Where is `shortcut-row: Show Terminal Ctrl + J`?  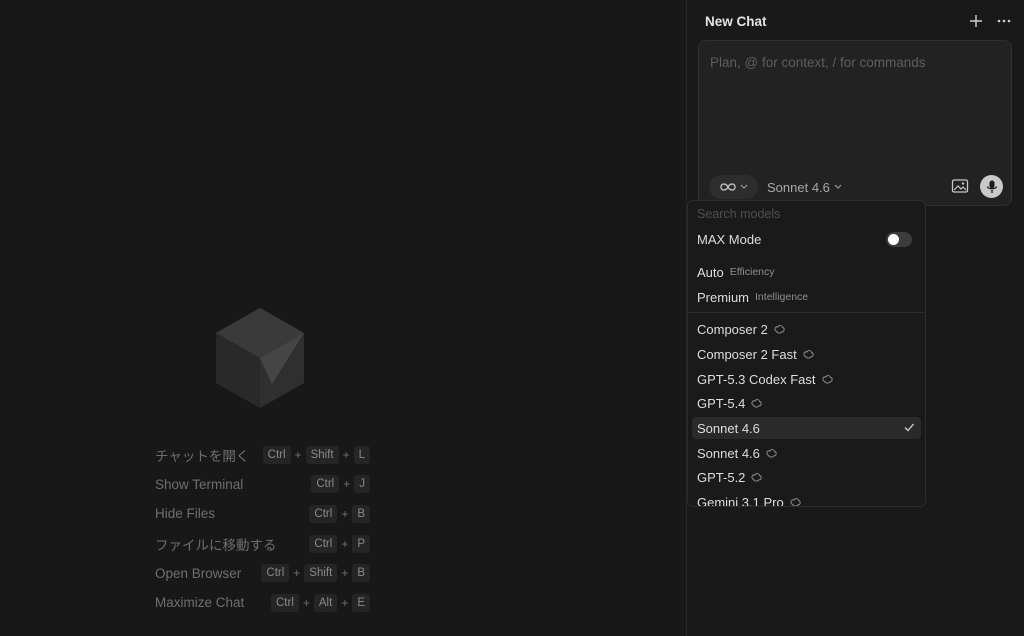
shortcut-row: Show Terminal Ctrl + J is located at coordinates (262, 485).